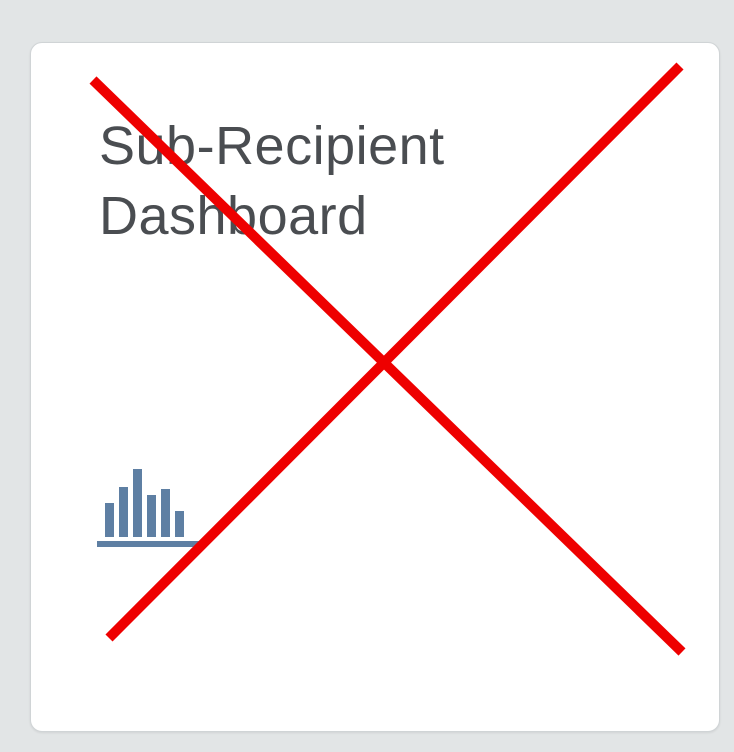 This screenshot has width=734, height=752. I want to click on bar-chart-icon, so click(151, 508).